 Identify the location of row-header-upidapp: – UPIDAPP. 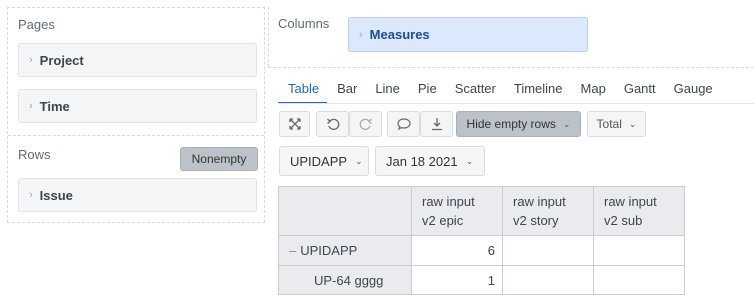
(345, 250).